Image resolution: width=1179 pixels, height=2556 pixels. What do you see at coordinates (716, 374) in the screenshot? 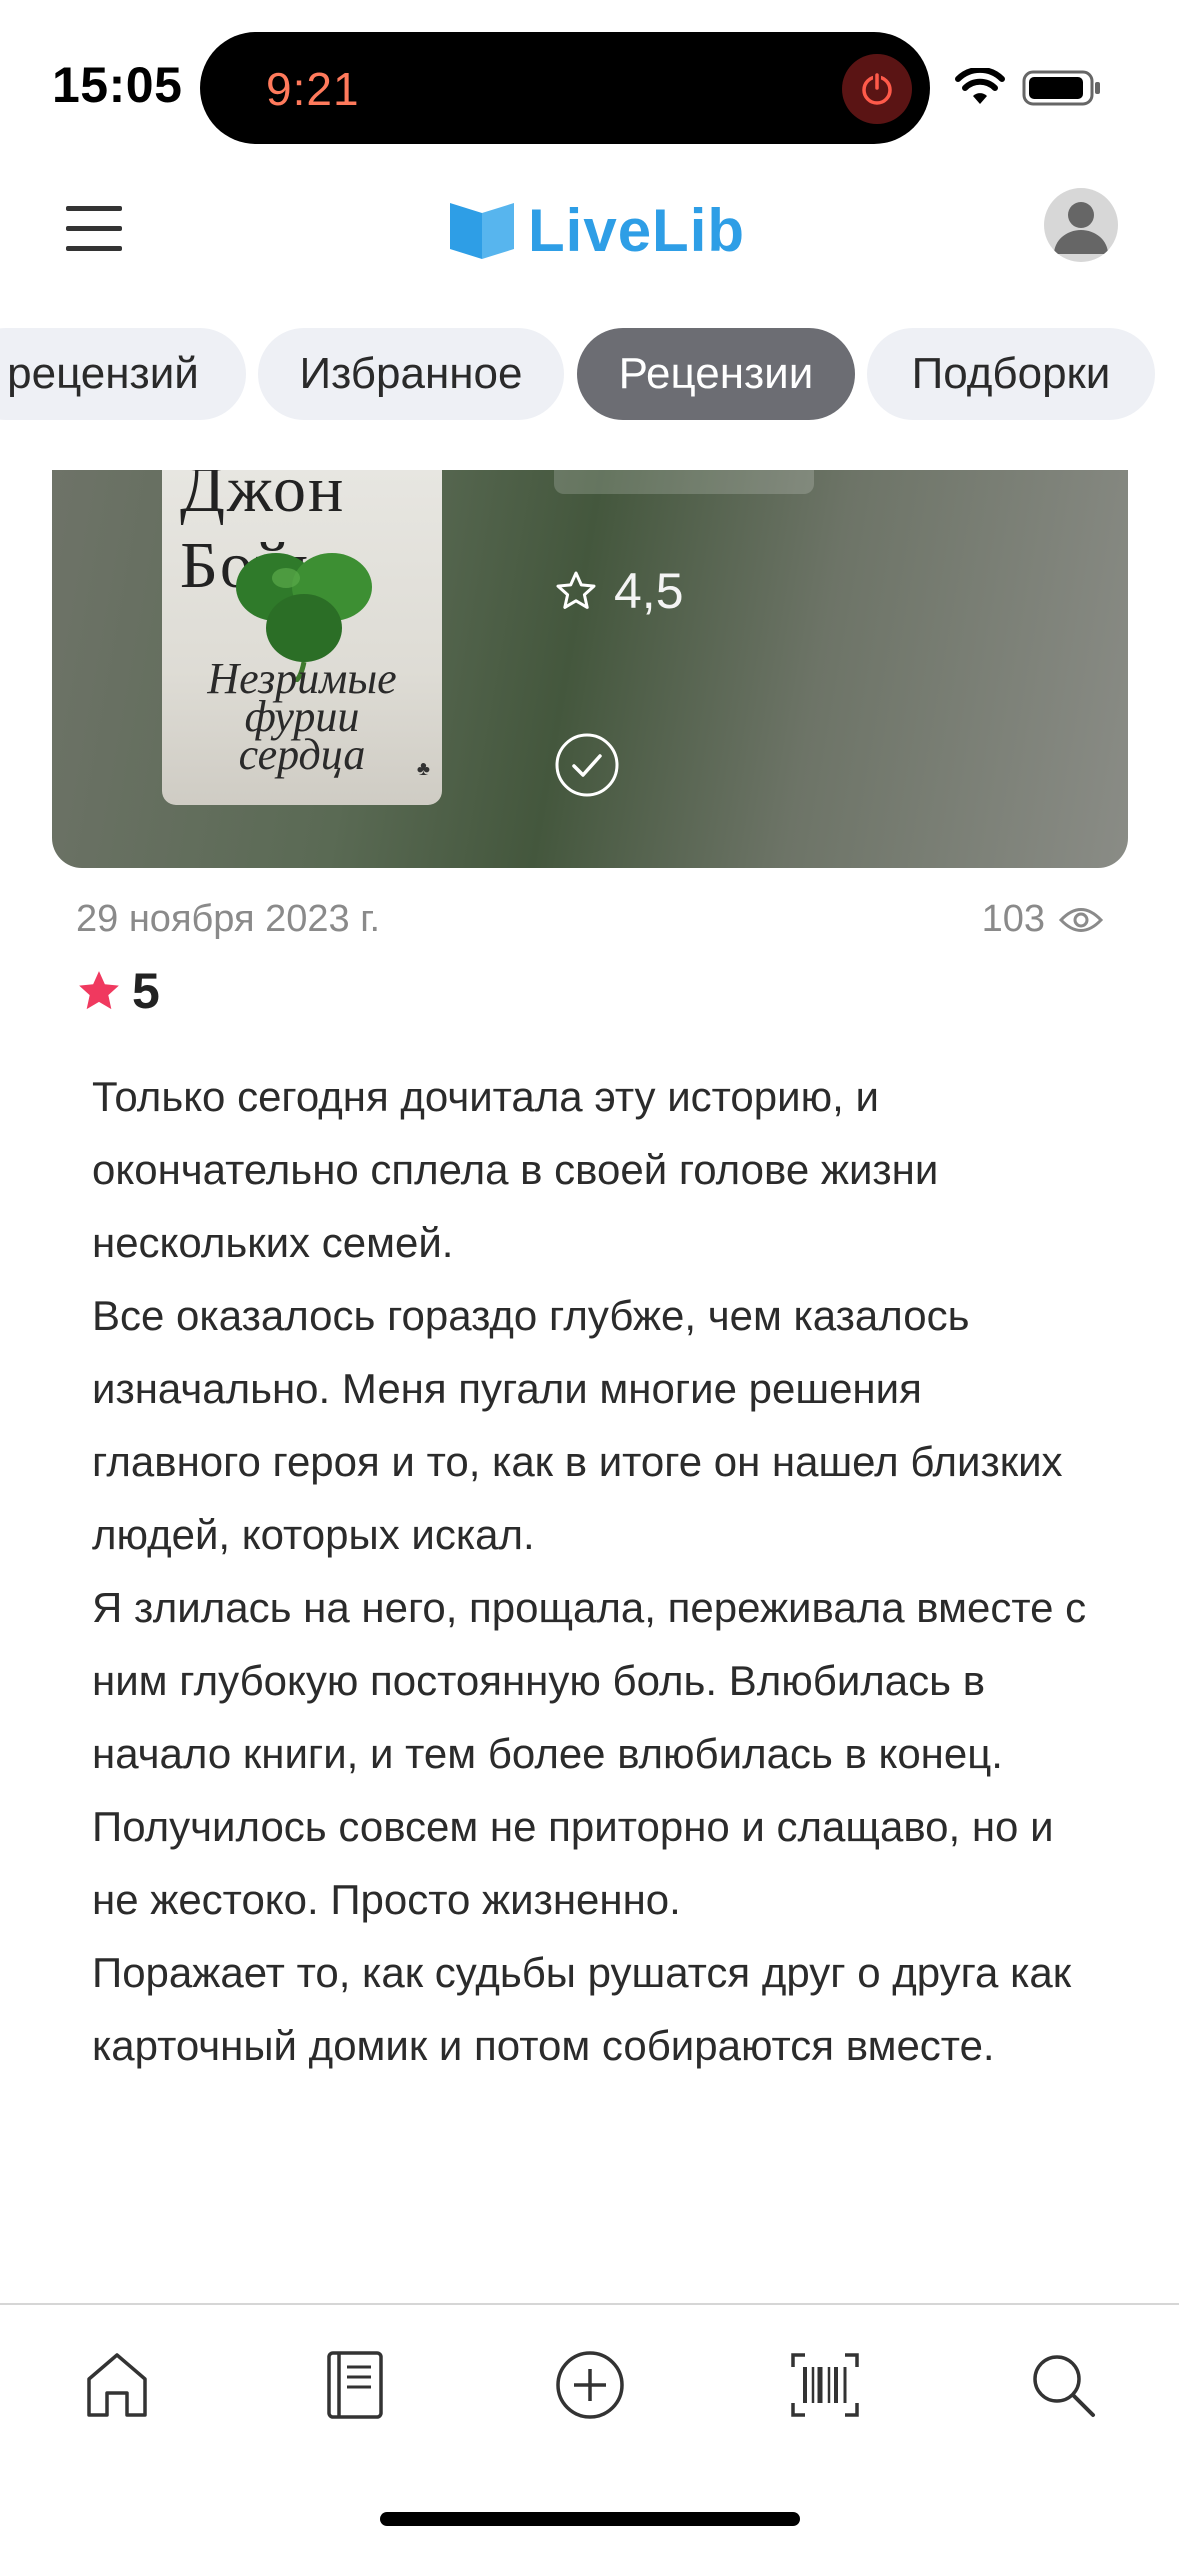
I see `tab-reviews: Рецензии` at bounding box center [716, 374].